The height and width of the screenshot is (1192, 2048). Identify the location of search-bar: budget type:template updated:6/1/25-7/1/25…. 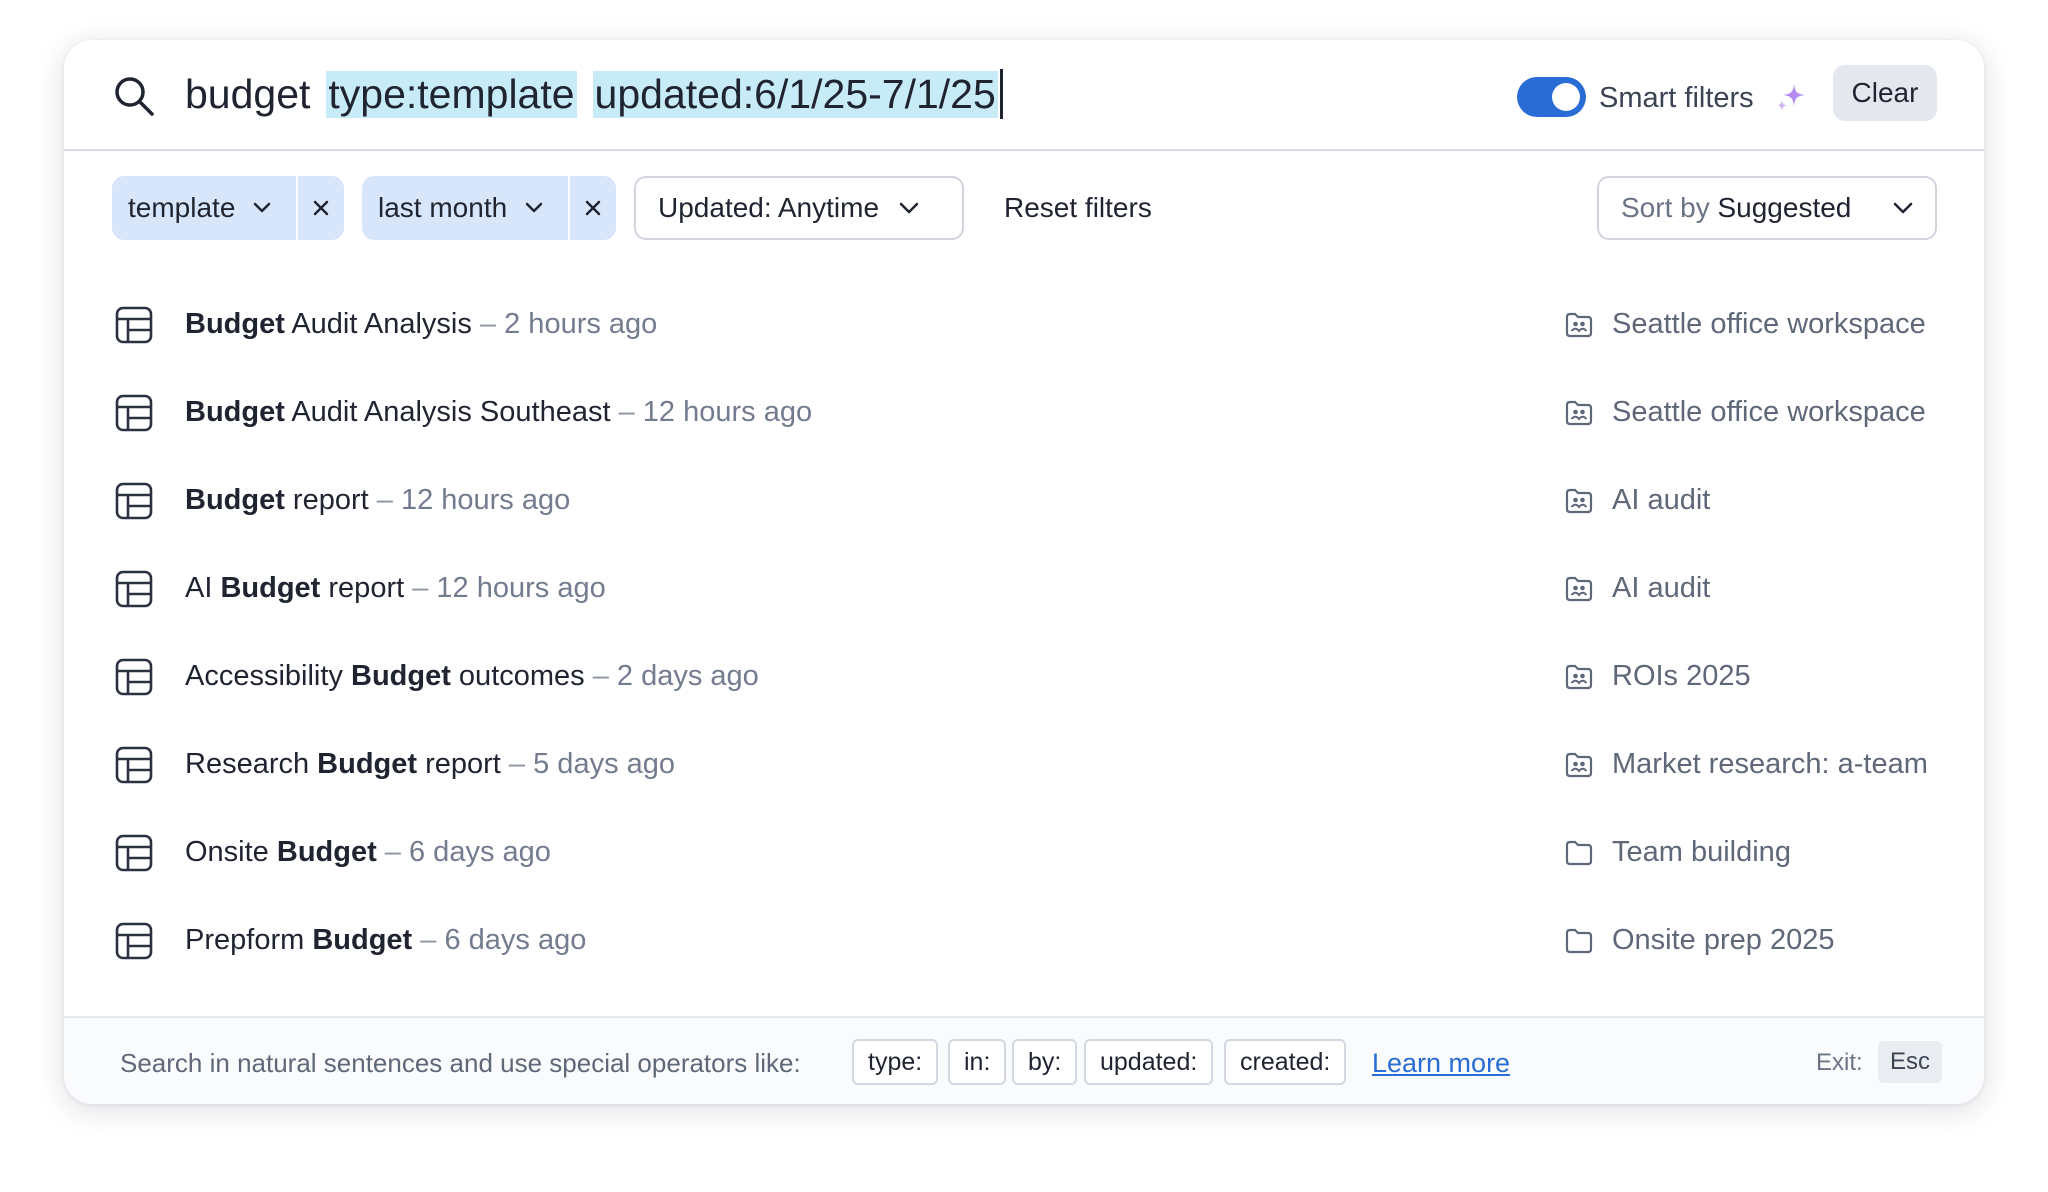
(1024, 95).